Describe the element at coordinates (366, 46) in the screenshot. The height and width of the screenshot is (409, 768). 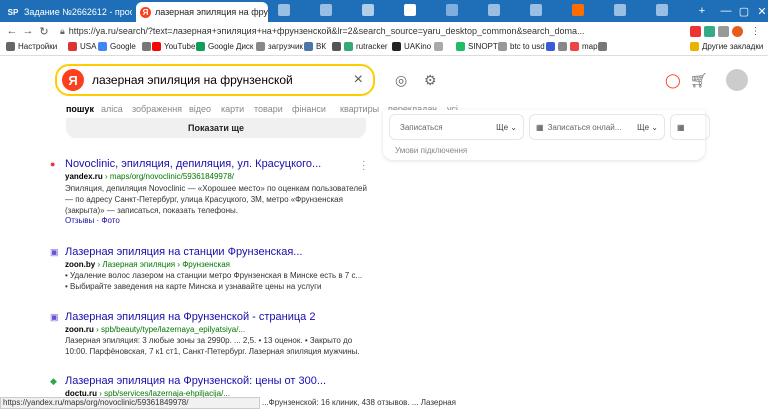
I see `bookmark-item: rutracker` at that location.